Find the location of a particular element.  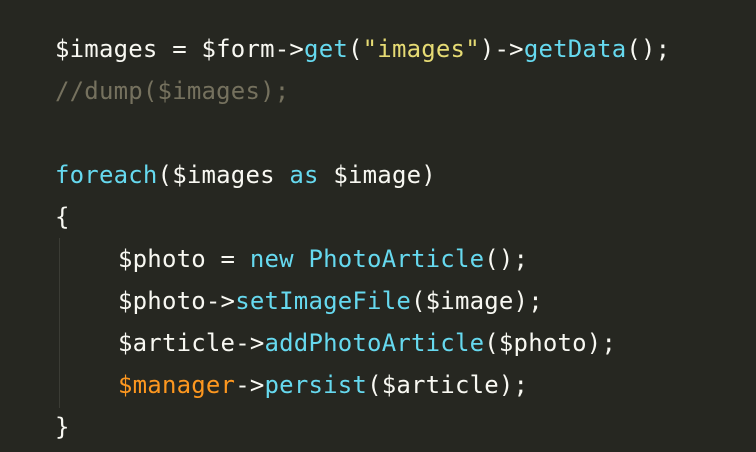

code-token: -> is located at coordinates (250, 385).